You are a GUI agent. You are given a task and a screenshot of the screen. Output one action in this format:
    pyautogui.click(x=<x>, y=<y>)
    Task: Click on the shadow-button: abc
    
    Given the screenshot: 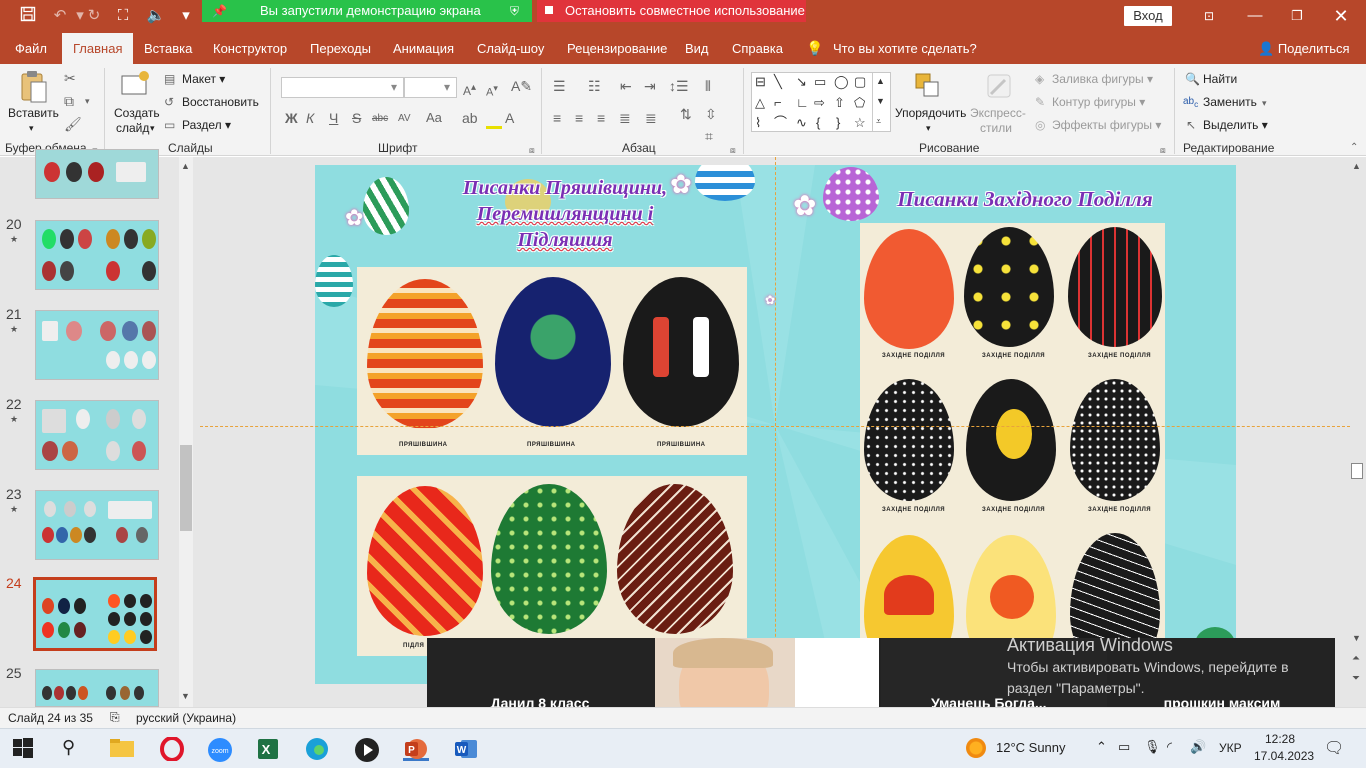 What is the action you would take?
    pyautogui.click(x=380, y=119)
    